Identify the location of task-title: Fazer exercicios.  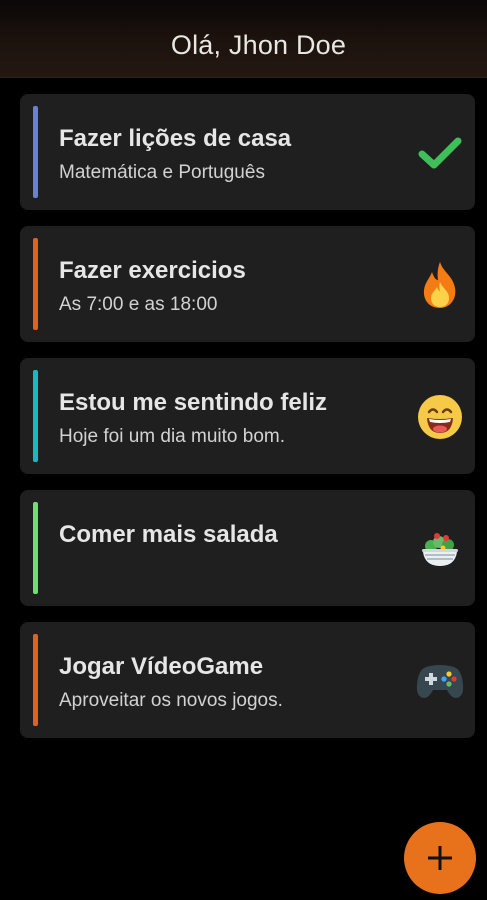
(152, 270).